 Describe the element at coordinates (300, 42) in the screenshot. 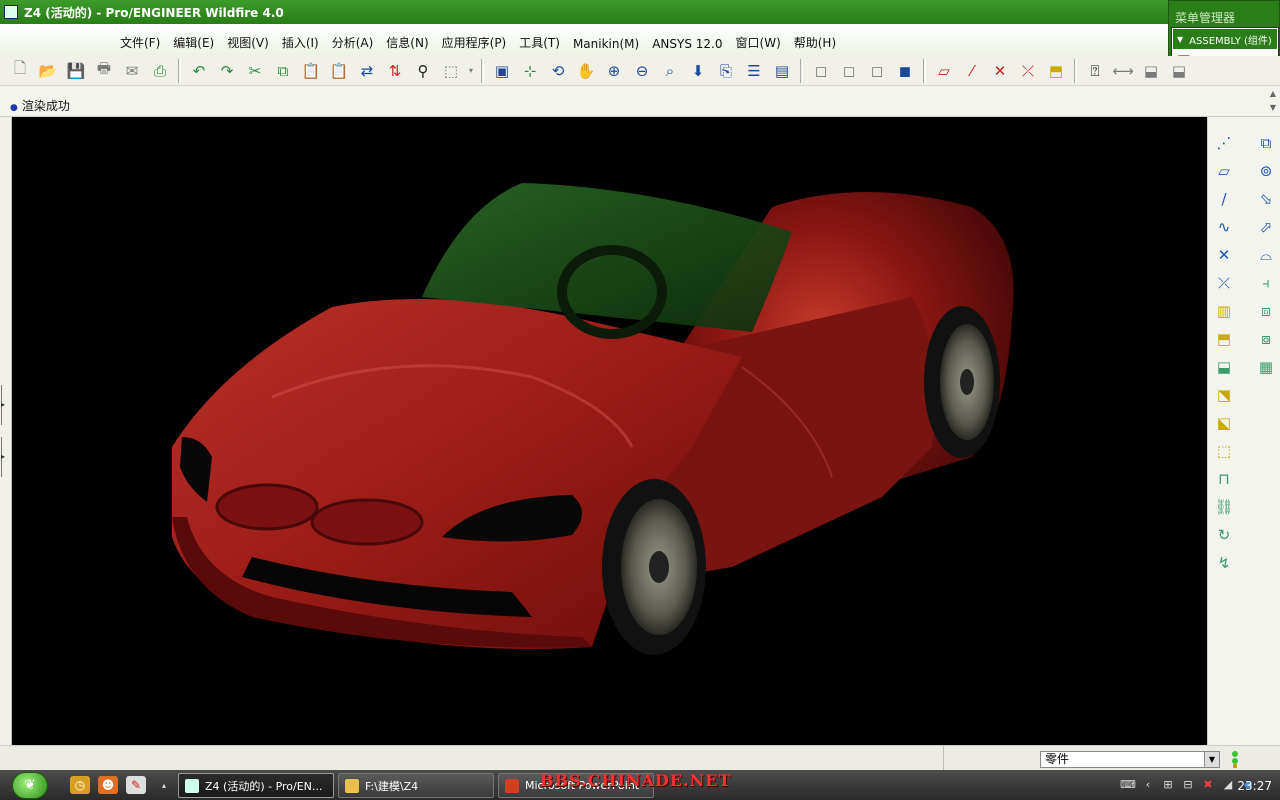

I see `menu-insert: 插入(I)` at that location.